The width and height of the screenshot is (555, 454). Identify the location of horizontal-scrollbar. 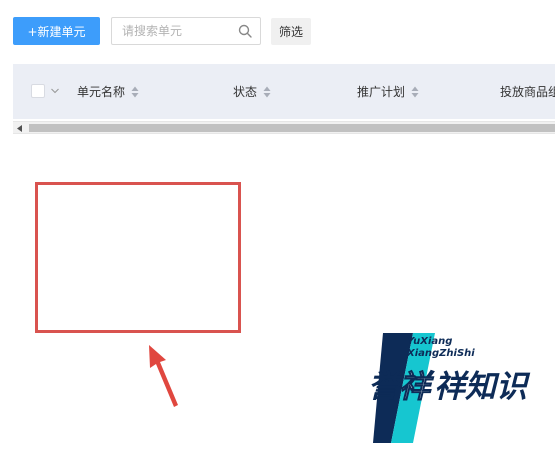
(284, 127).